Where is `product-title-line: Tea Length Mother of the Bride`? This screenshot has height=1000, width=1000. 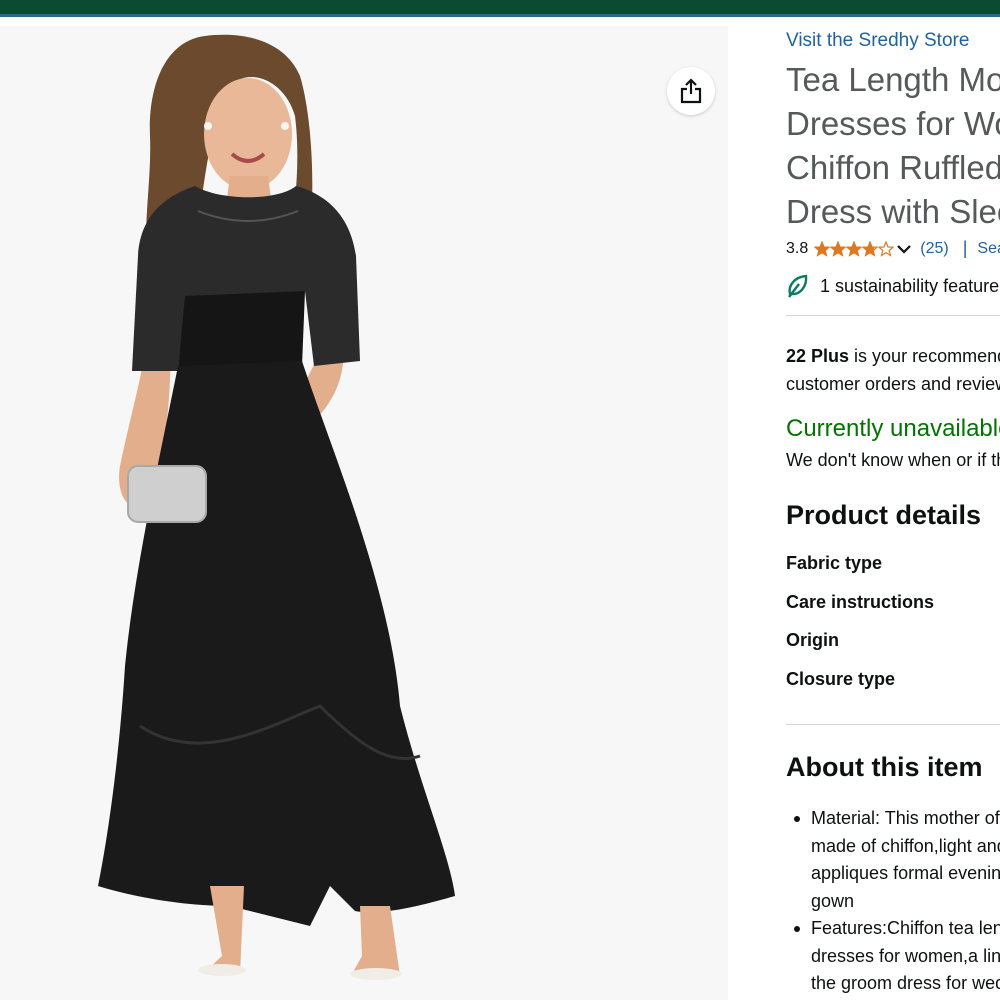 product-title-line: Tea Length Mother of the Bride is located at coordinates (893, 79).